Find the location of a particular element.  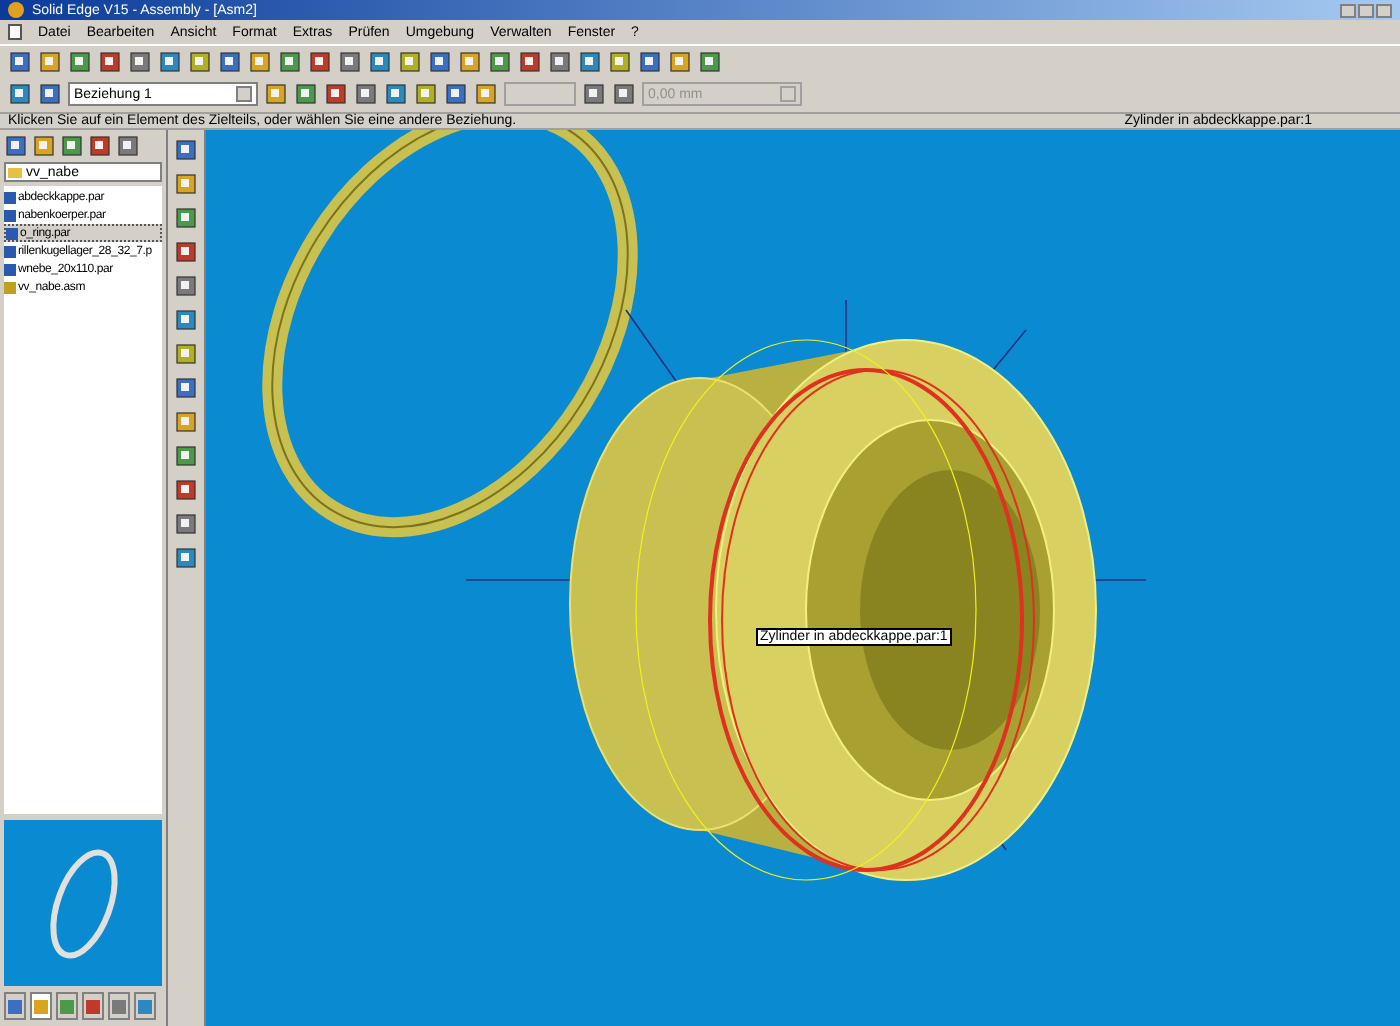

assembly-icon is located at coordinates (10, 287).